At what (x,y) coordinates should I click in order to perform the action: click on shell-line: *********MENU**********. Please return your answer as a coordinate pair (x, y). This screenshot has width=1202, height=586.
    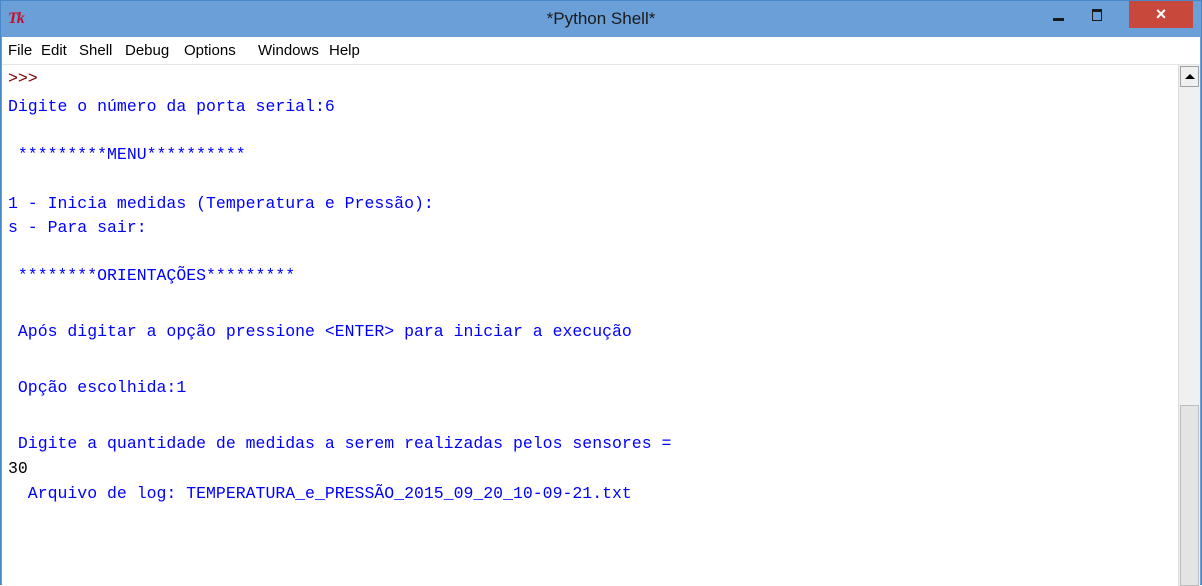
    Looking at the image, I should click on (127, 154).